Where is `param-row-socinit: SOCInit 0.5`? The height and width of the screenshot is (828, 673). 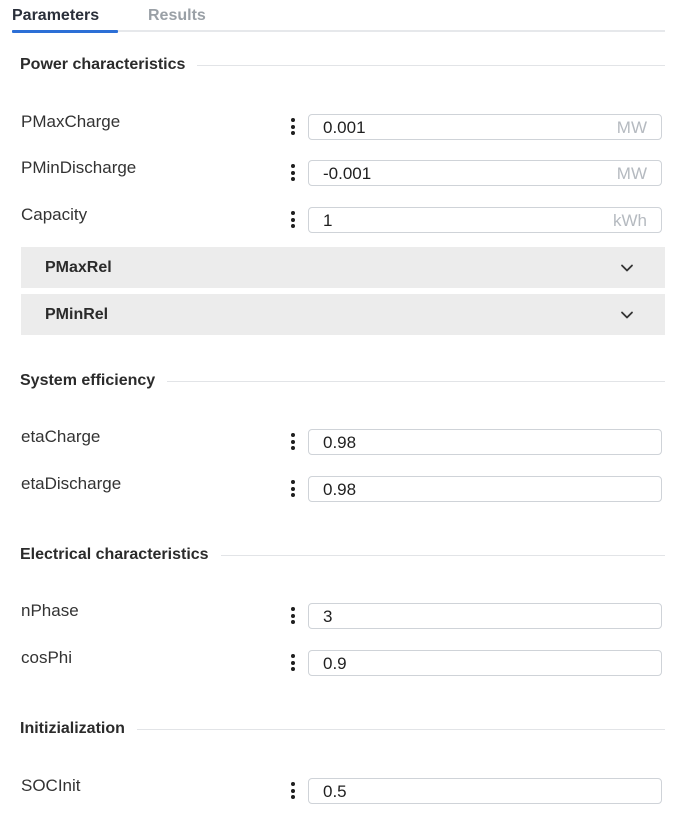 param-row-socinit: SOCInit 0.5 is located at coordinates (336, 790).